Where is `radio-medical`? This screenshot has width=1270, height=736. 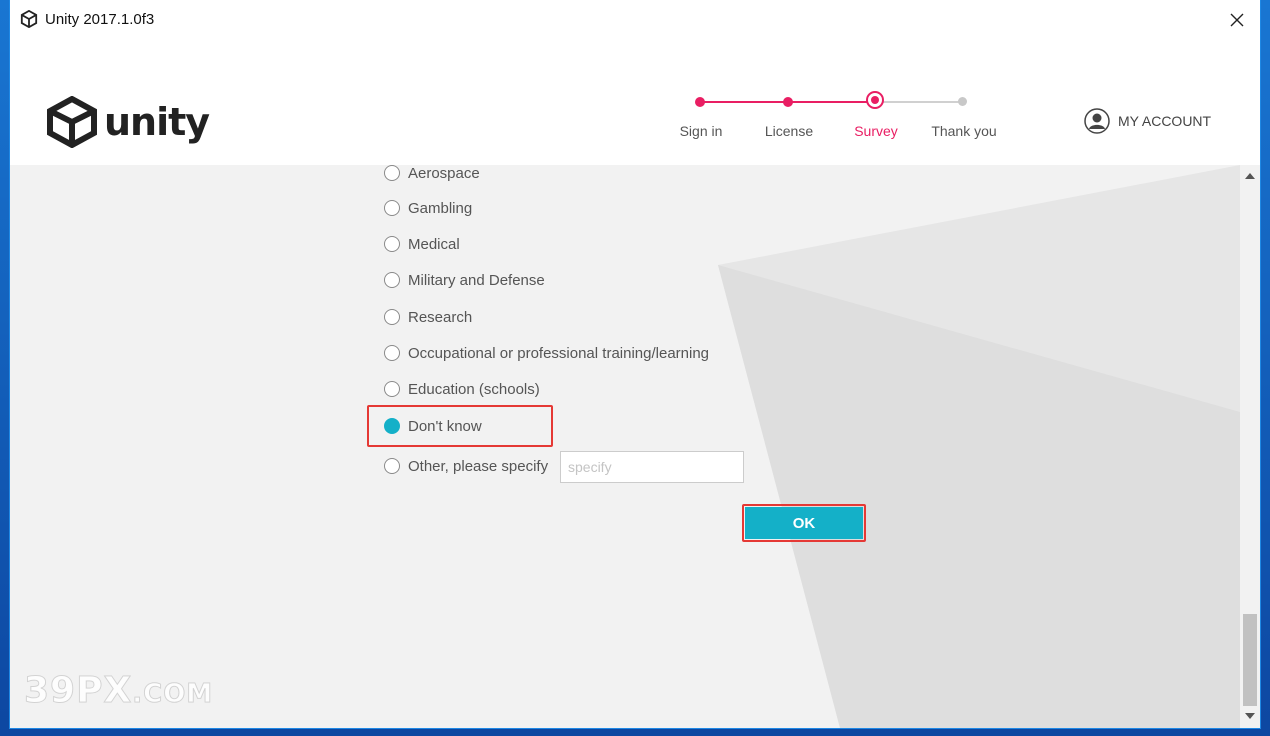
radio-medical is located at coordinates (392, 244).